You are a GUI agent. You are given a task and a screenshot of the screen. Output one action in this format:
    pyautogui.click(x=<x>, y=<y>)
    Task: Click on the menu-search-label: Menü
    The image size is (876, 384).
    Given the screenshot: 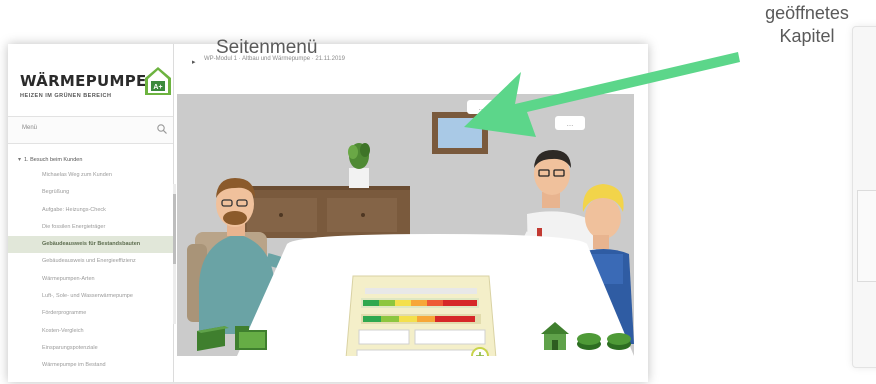 What is the action you would take?
    pyautogui.click(x=30, y=128)
    